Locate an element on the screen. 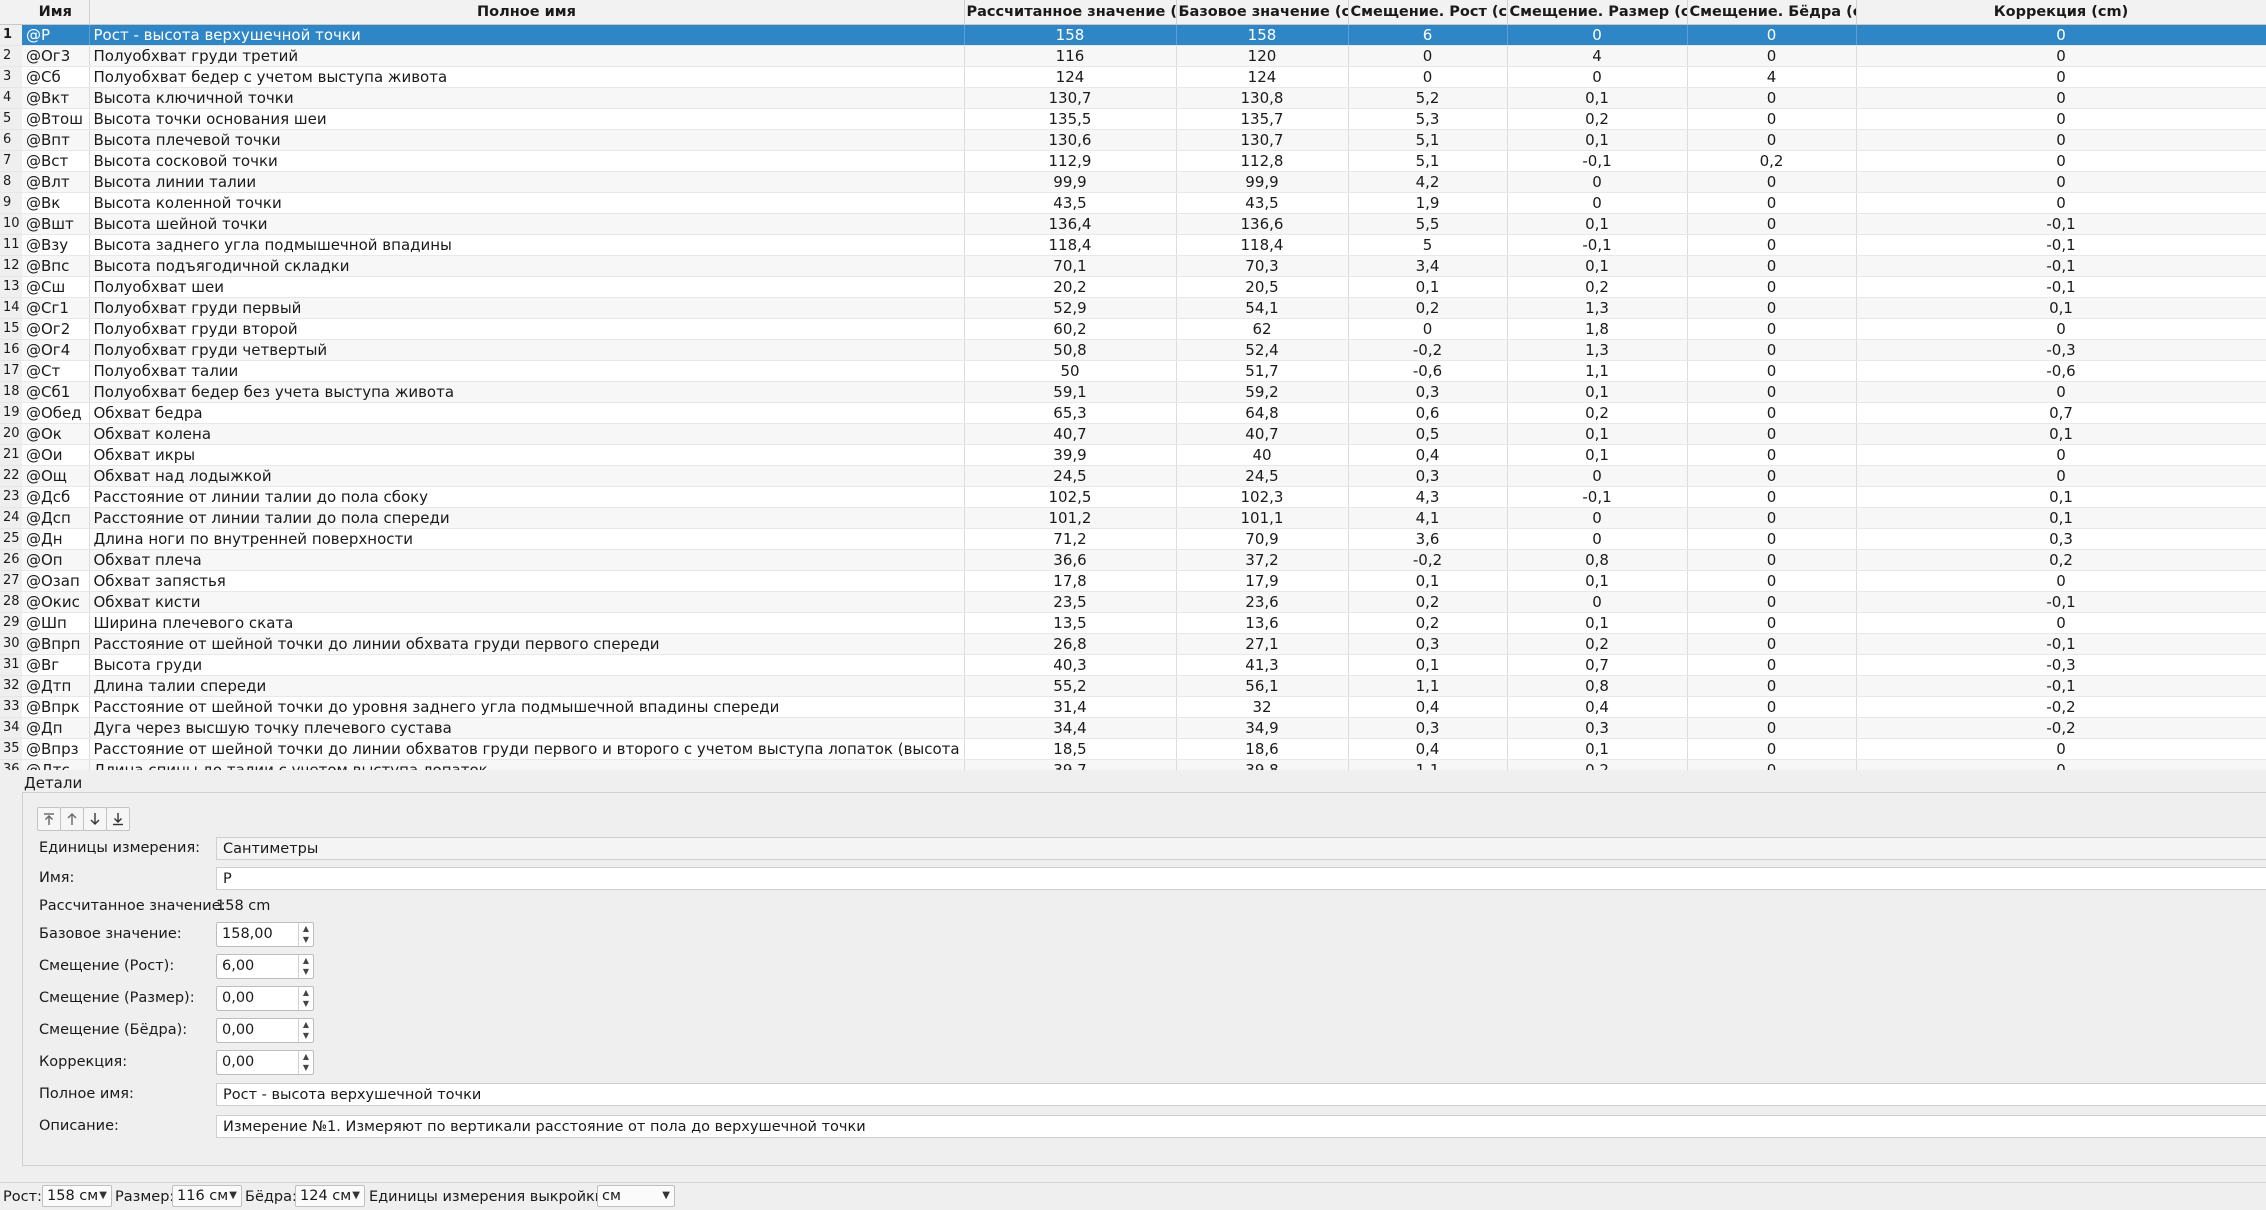 The height and width of the screenshot is (1210, 2266). cell-calculated: 13,5 is located at coordinates (1070, 623).